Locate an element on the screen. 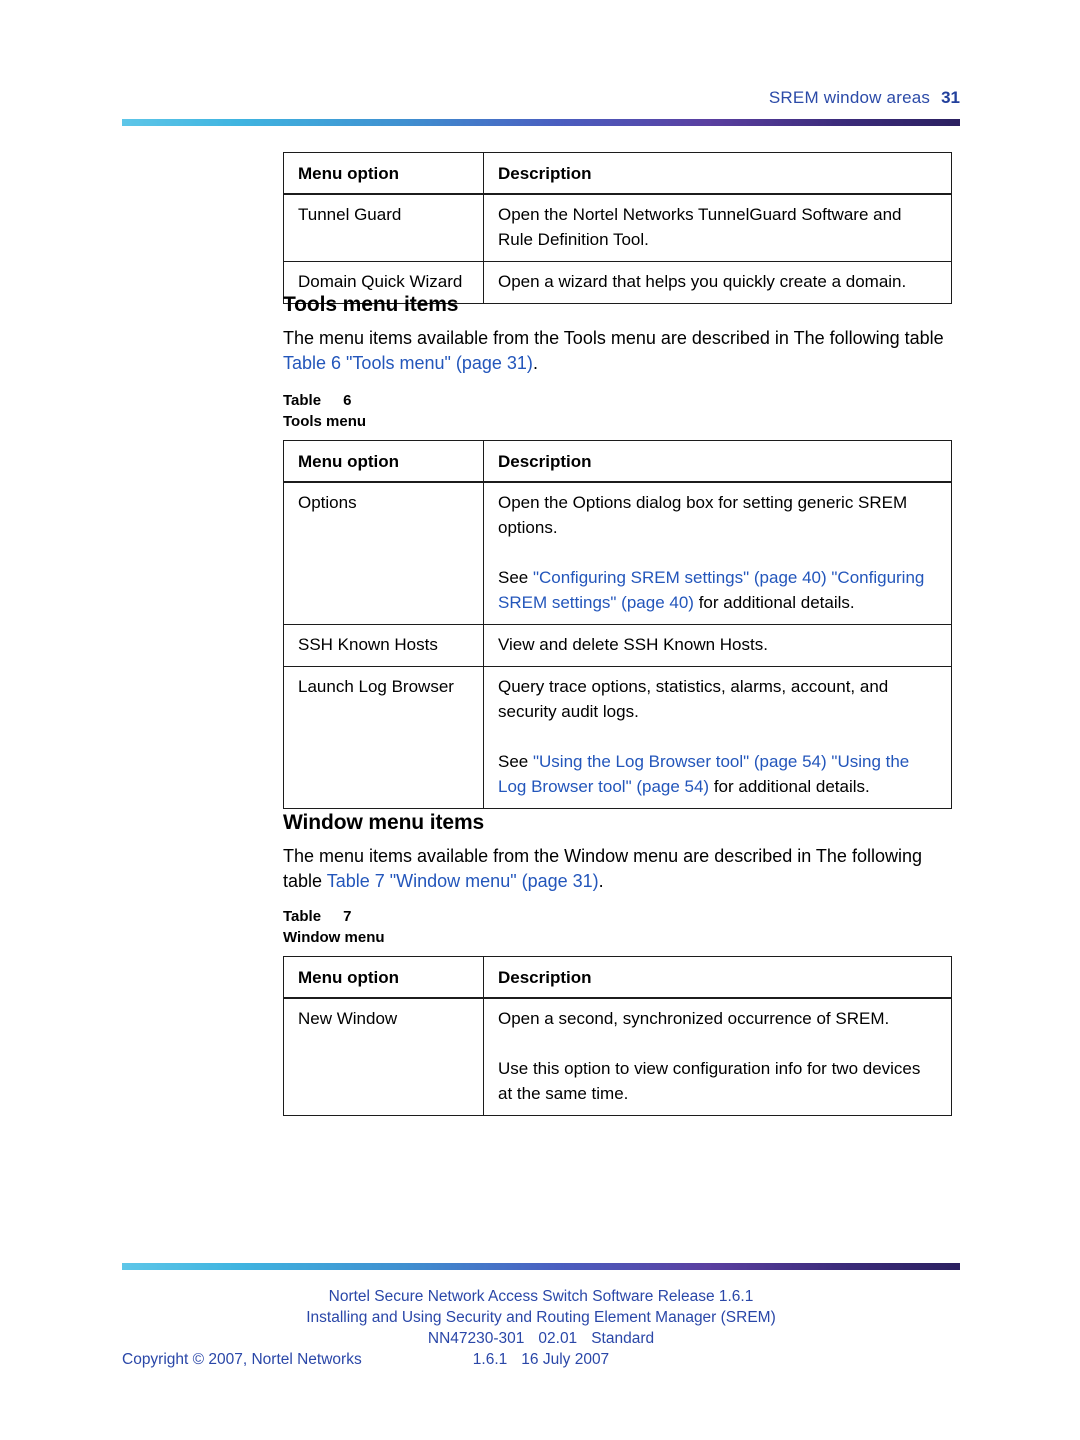  table-caption-line-1: Table 7 is located at coordinates (334, 916).